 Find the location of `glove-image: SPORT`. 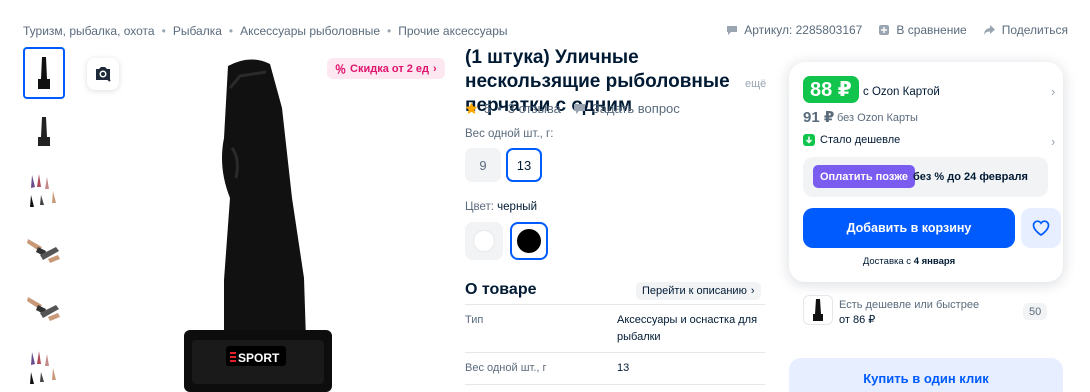

glove-image: SPORT is located at coordinates (258, 225).